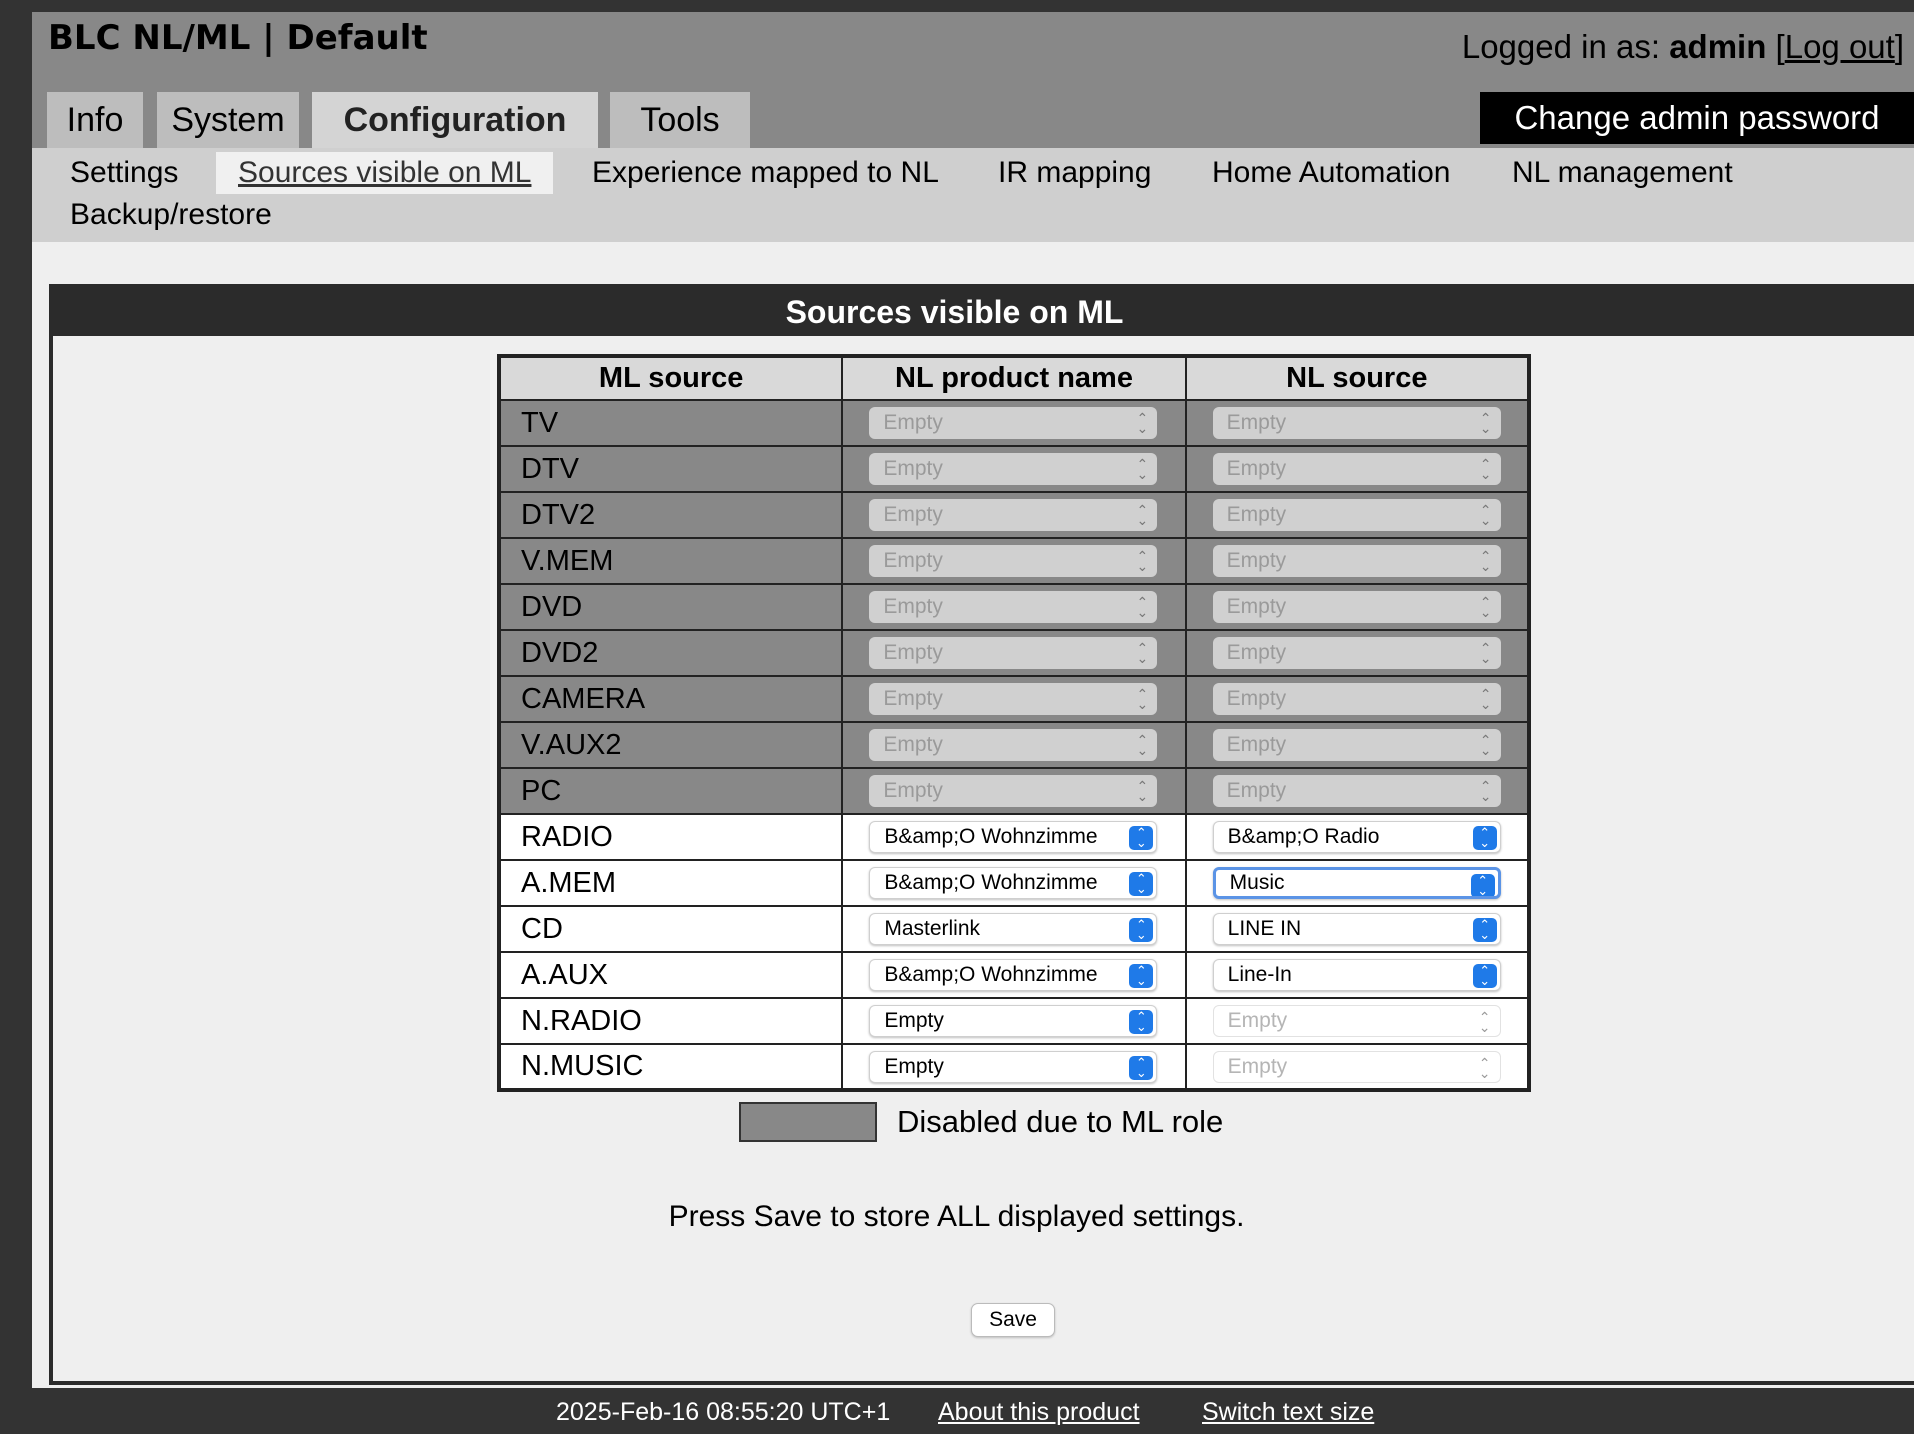 The image size is (1914, 1434). I want to click on table-row: DVD2 Empty ⌃ ⌄ Empty ⌃ ⌄, so click(1014, 653).